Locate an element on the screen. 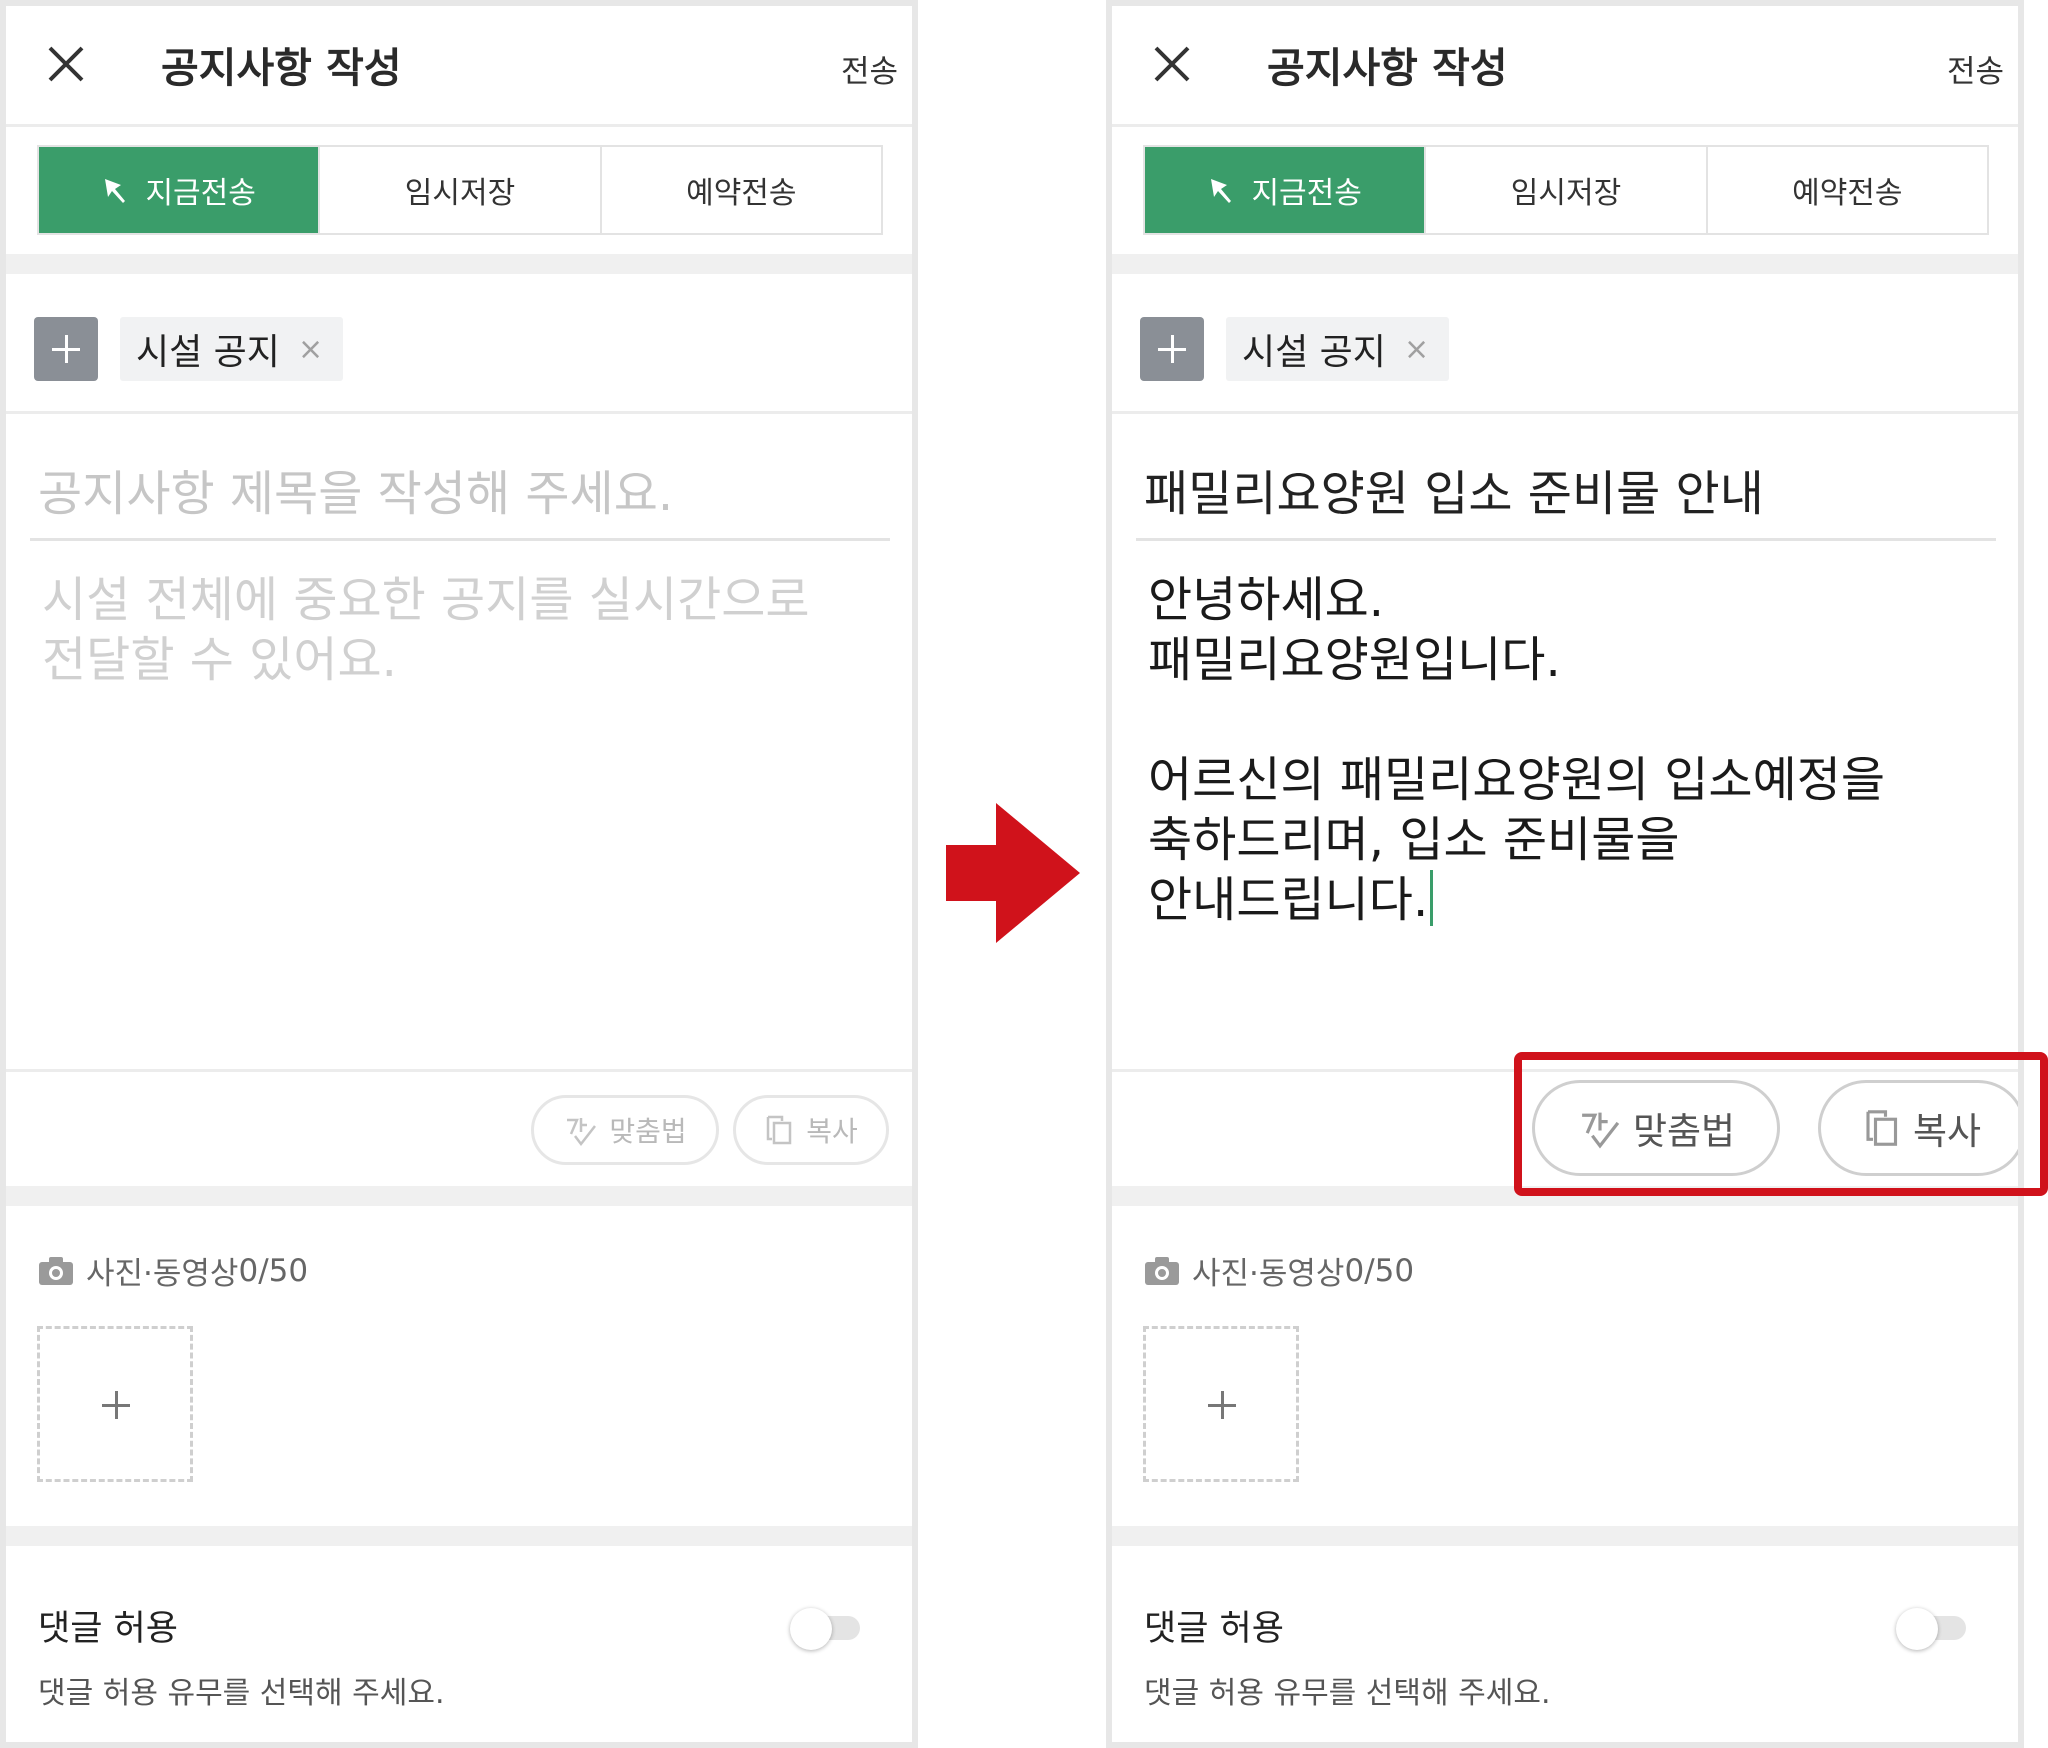 The width and height of the screenshot is (2048, 1748). title-input: 패밀리요양원 입소 준비물 안내 is located at coordinates (1454, 489).